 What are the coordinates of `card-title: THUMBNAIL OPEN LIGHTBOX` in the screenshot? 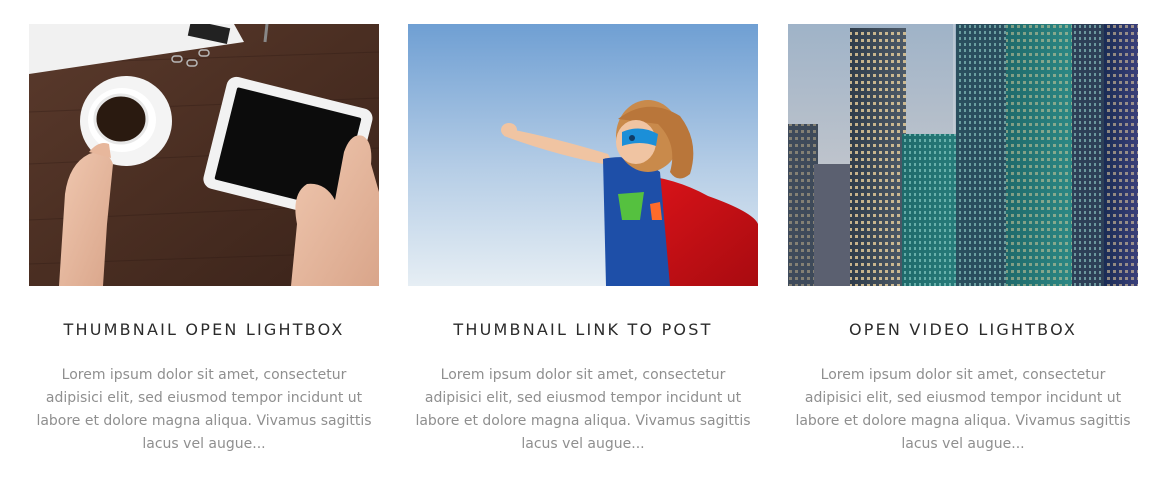 It's located at (204, 330).